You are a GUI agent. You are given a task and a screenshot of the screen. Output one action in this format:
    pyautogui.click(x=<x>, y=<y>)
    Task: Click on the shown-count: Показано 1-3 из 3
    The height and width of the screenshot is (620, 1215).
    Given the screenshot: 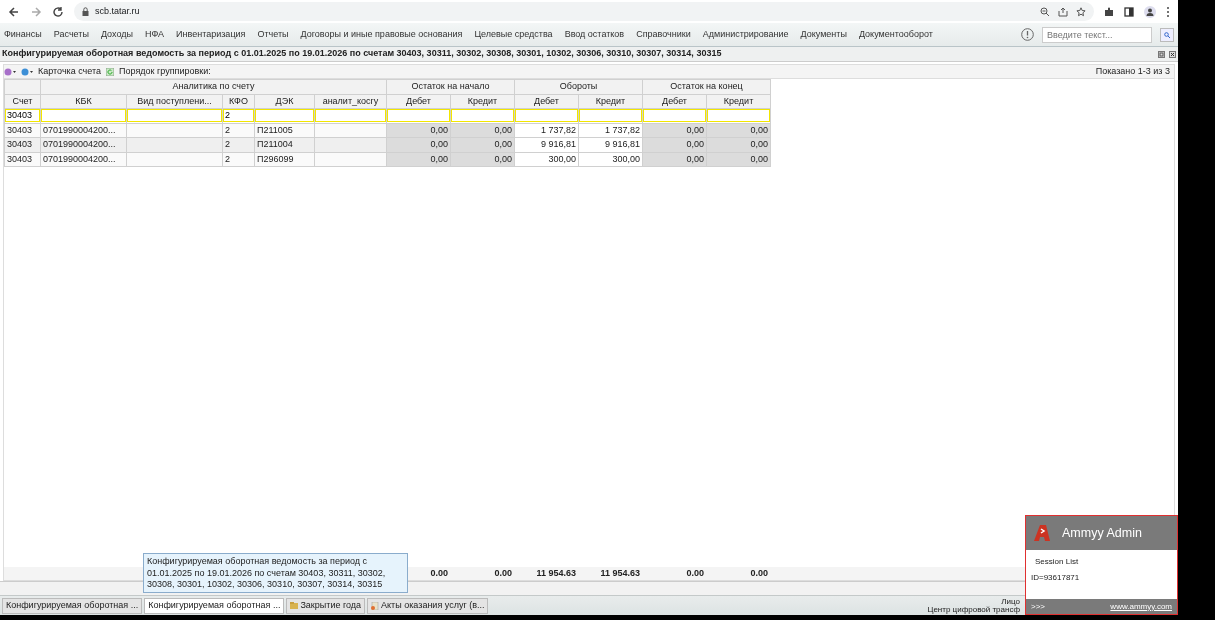 What is the action you would take?
    pyautogui.click(x=1133, y=71)
    